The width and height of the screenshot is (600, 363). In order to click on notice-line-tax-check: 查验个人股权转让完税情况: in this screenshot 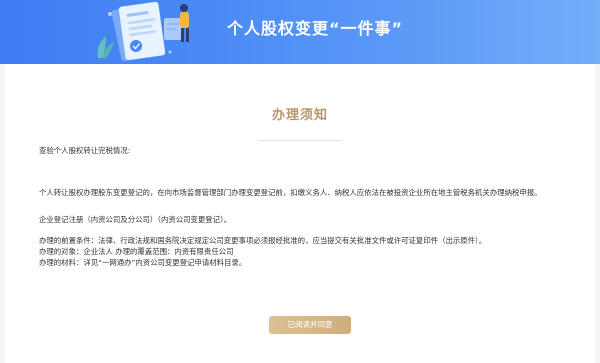, I will do `click(85, 150)`.